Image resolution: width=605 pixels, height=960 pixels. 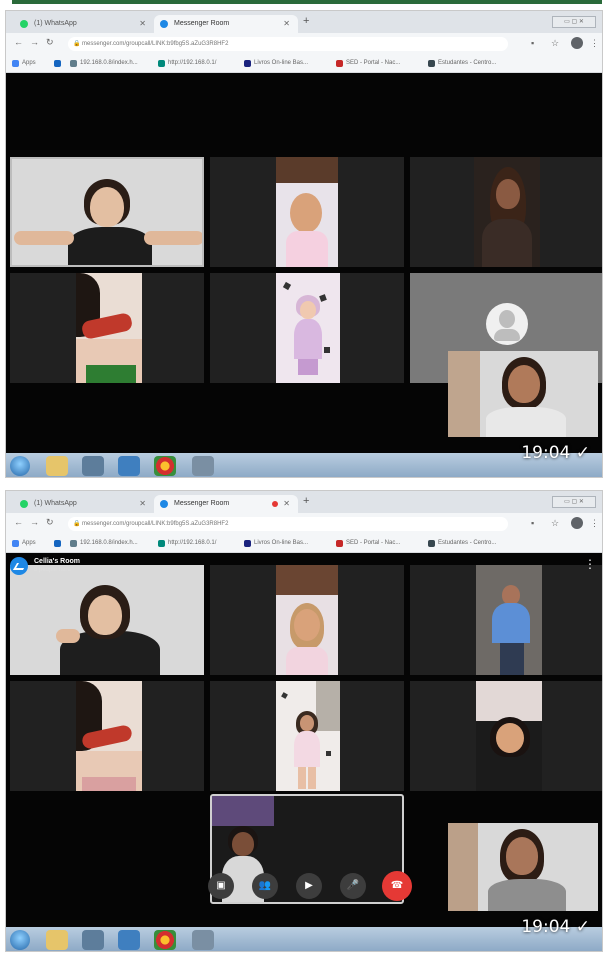 I want to click on avatar, so click(x=507, y=324).